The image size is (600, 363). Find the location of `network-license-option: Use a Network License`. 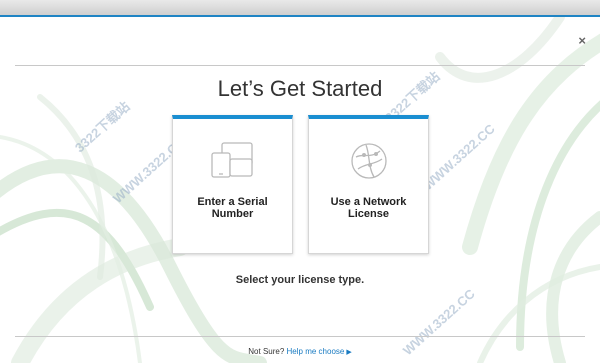

network-license-option: Use a Network License is located at coordinates (368, 184).